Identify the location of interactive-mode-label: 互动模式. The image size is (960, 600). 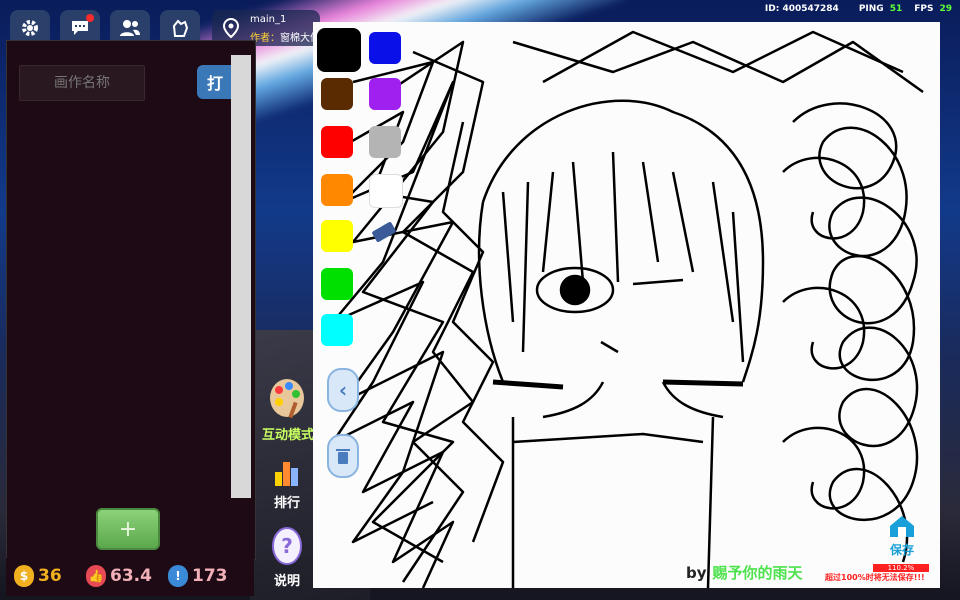
(288, 435).